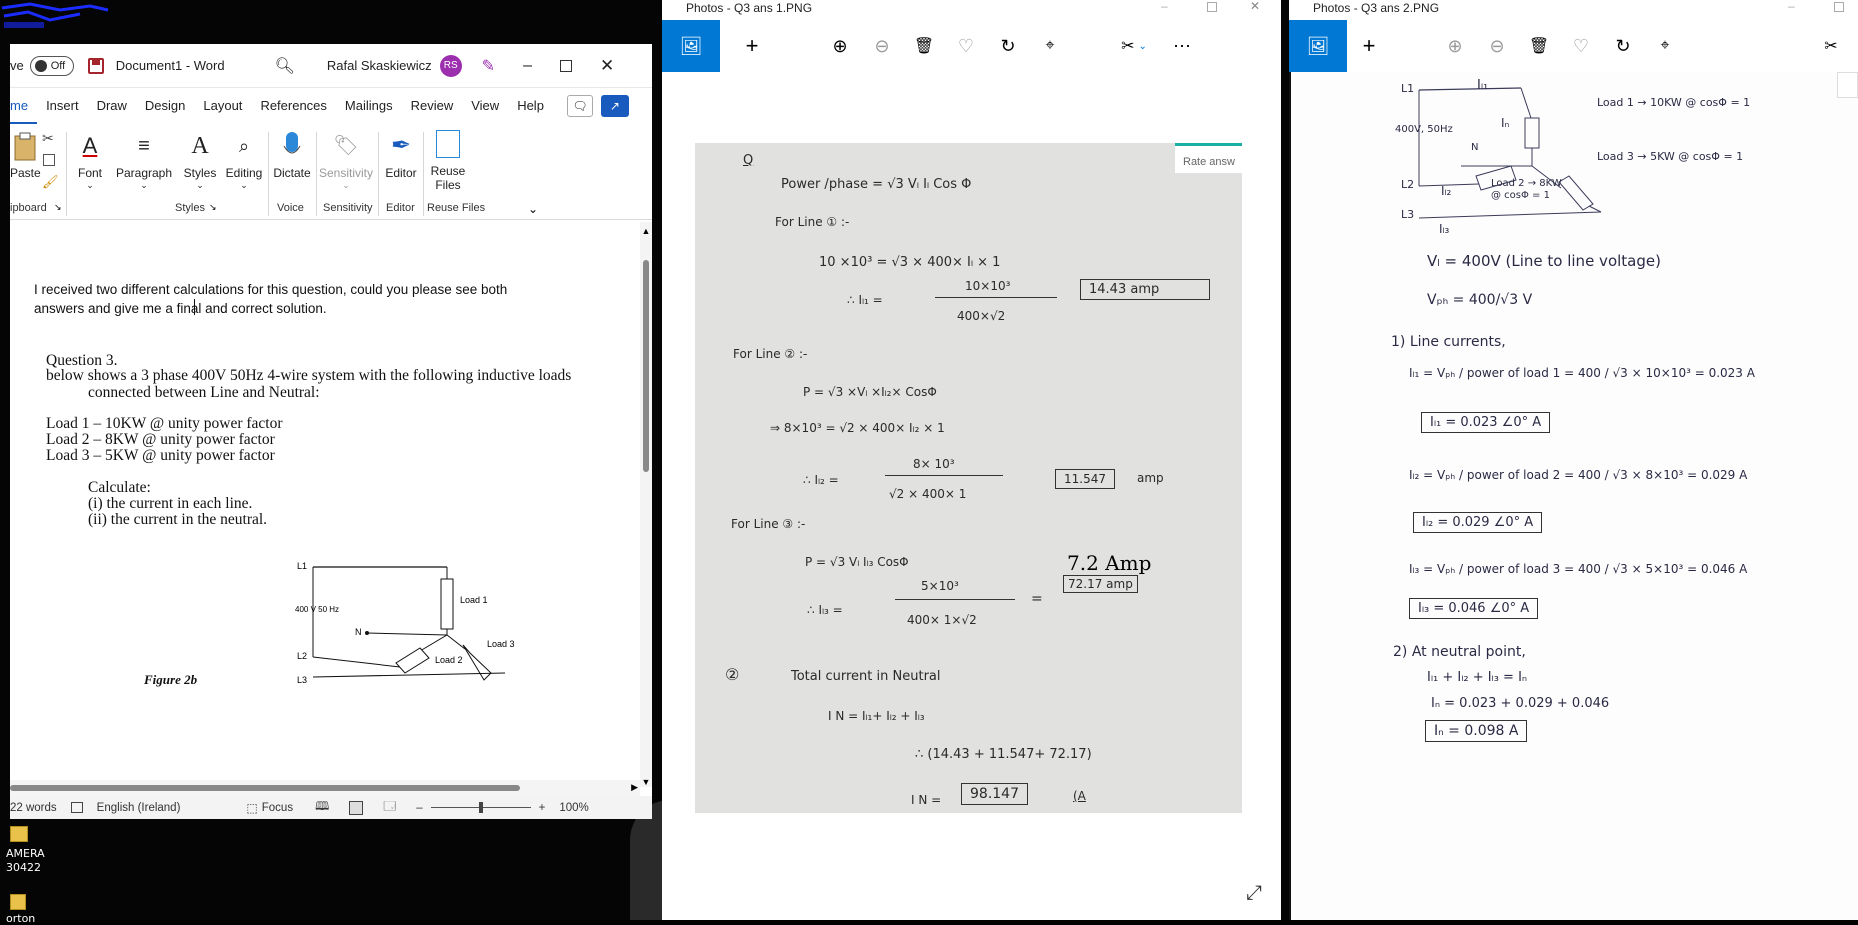  I want to click on side-panel-tab, so click(1847, 85).